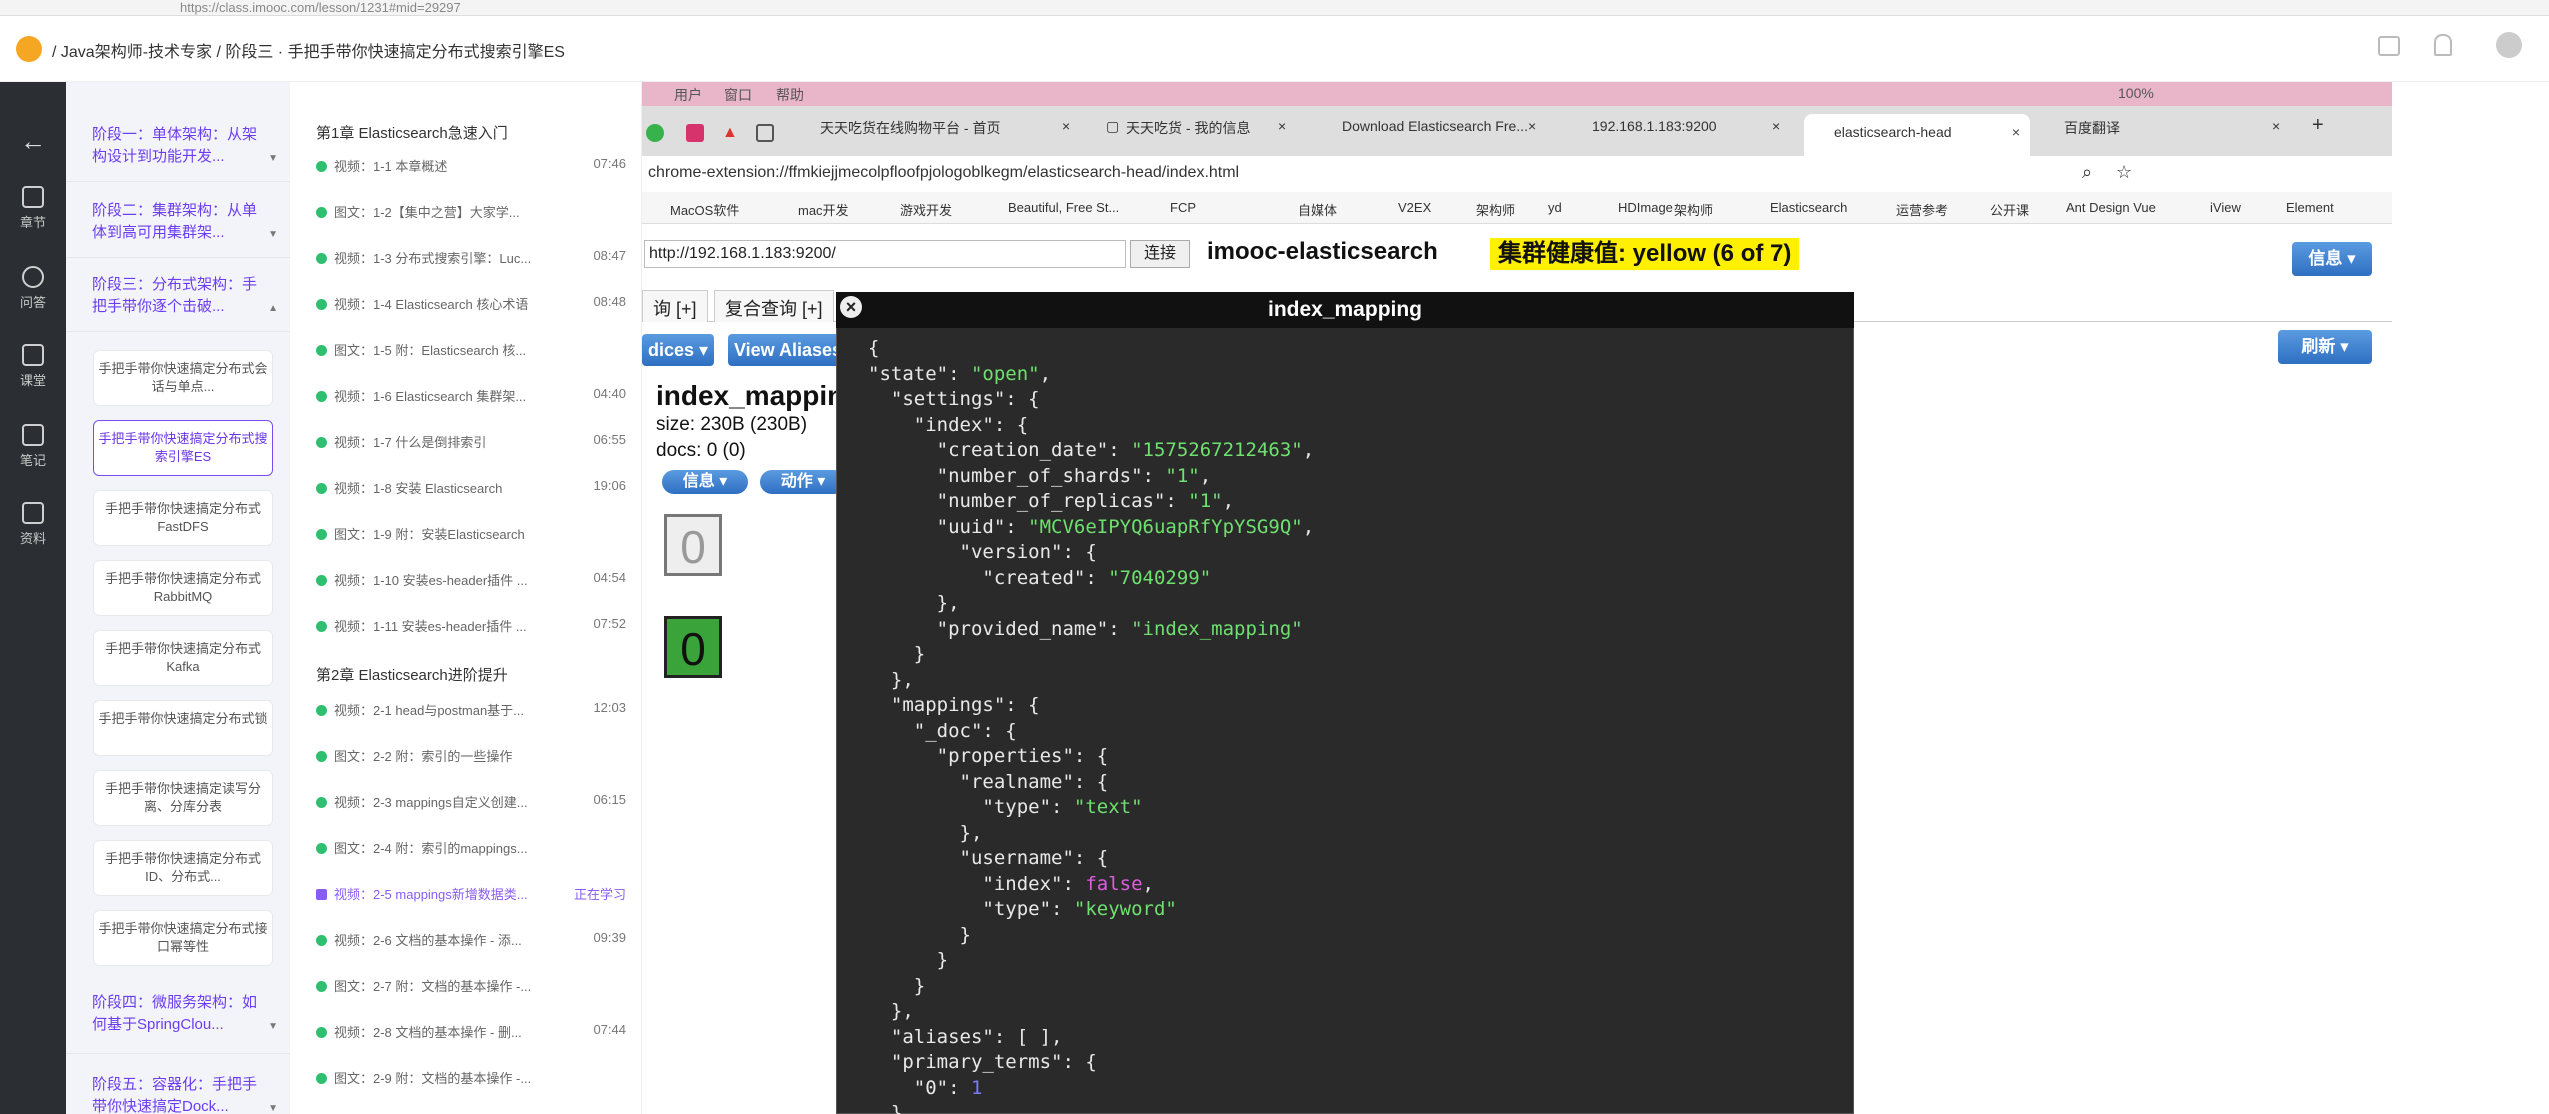 This screenshot has width=2549, height=1114. What do you see at coordinates (471, 628) in the screenshot?
I see `lesson-item: 视频：1-11 安装es-header插件 ... 07:52` at bounding box center [471, 628].